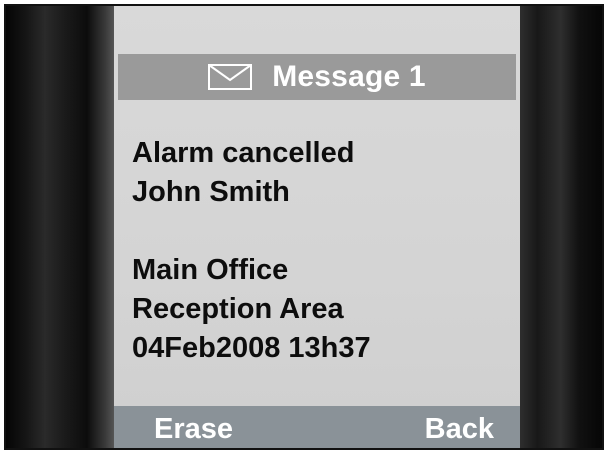 The height and width of the screenshot is (452, 608). I want to click on softkey-bar: Erase Back, so click(317, 427).